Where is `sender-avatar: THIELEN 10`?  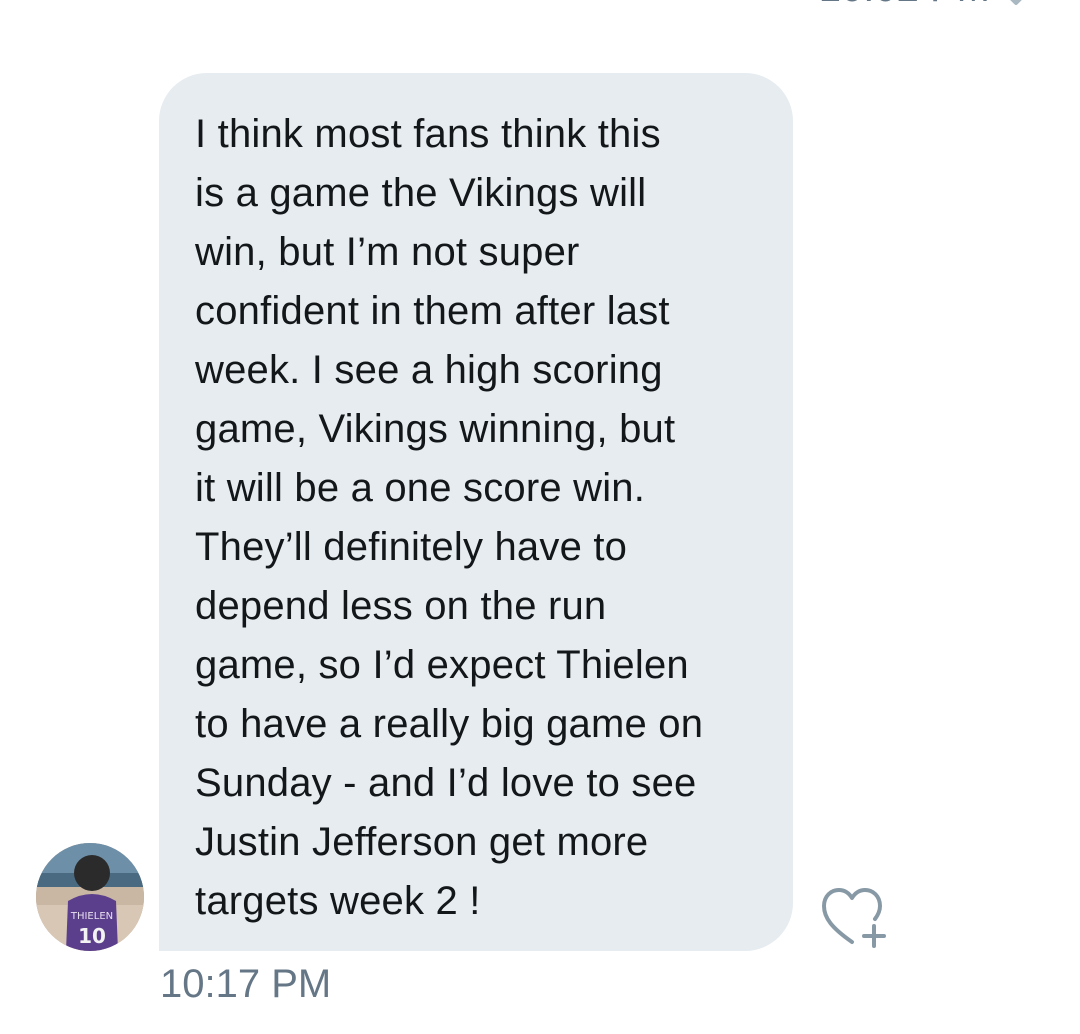 sender-avatar: THIELEN 10 is located at coordinates (90, 897).